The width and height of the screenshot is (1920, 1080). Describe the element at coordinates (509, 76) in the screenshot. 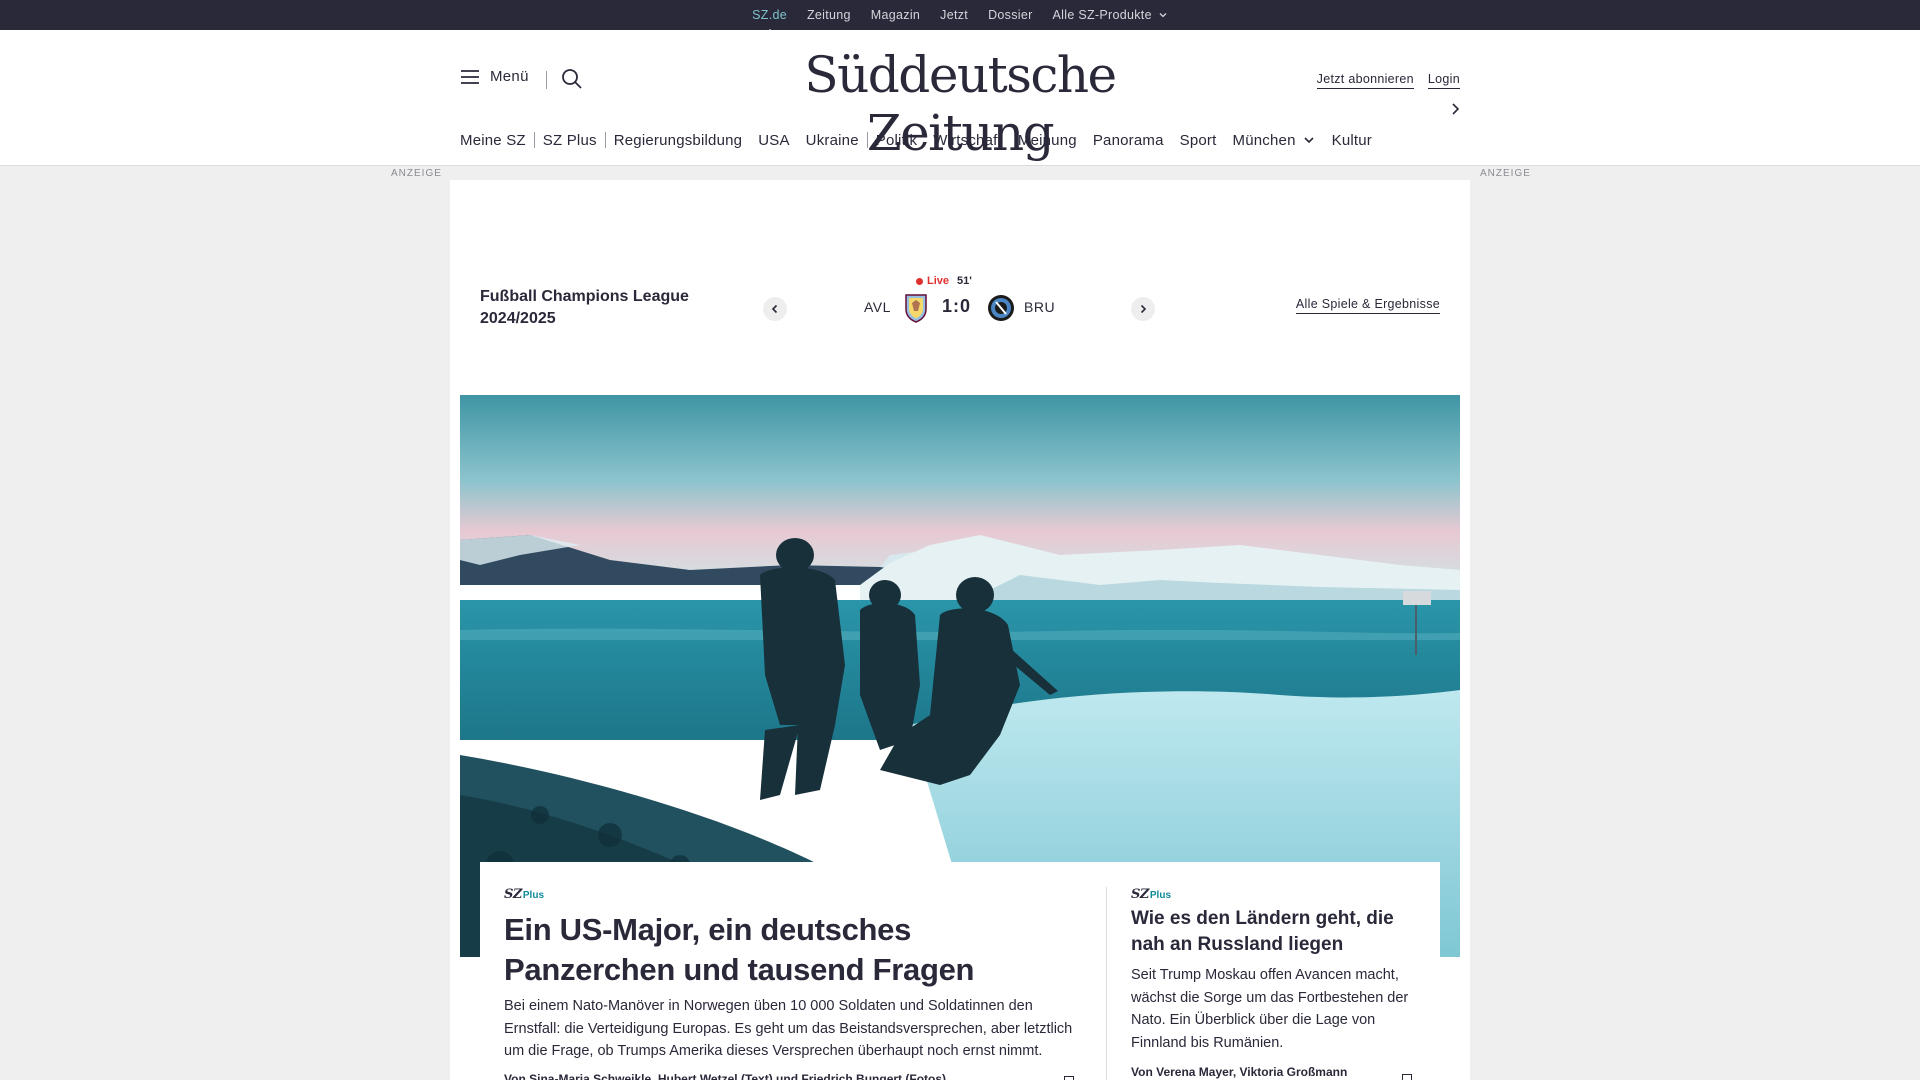

I see `menu-label: Menü` at that location.